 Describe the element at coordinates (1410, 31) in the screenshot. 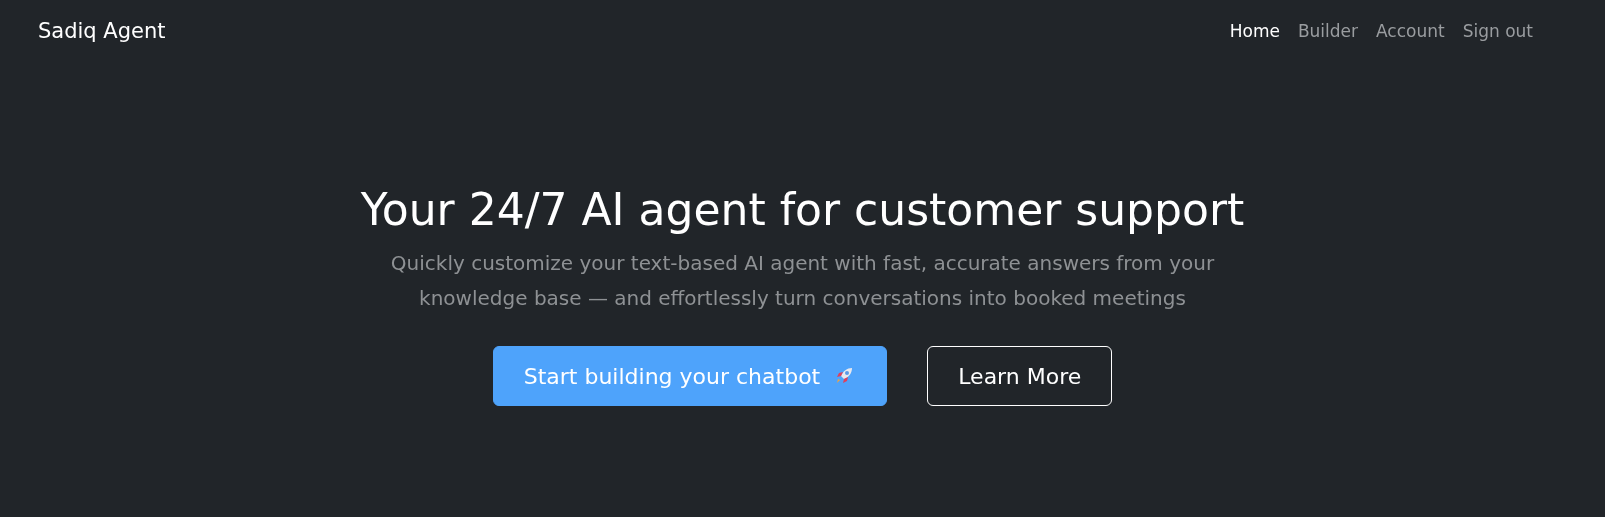

I see `nav-link: Account` at that location.